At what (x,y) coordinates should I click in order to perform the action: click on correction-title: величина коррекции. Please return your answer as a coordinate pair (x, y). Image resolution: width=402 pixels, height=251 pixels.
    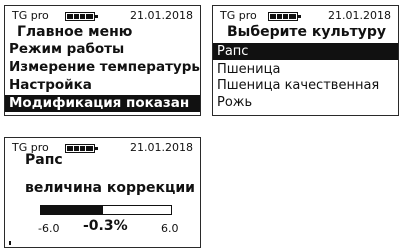
    Looking at the image, I should click on (110, 188).